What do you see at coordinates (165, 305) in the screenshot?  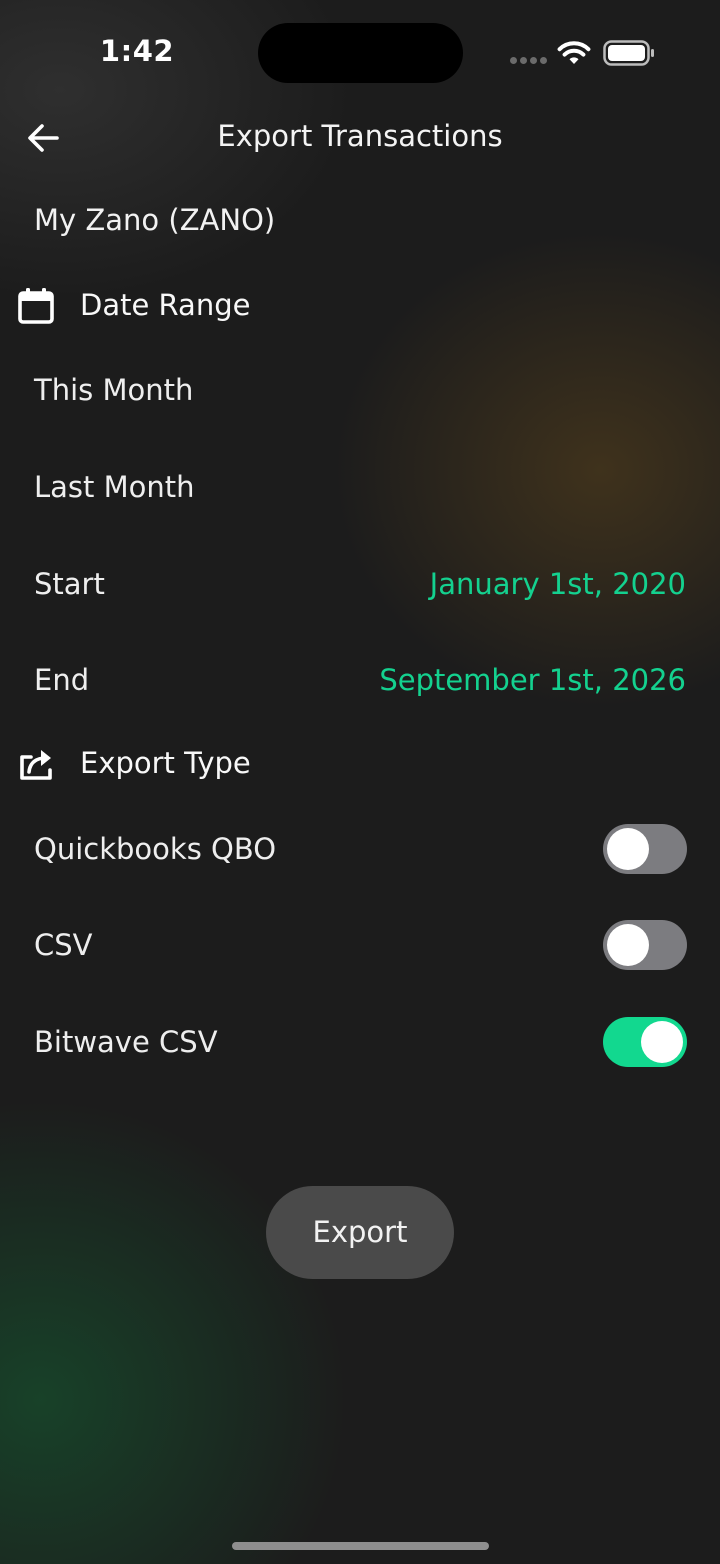 I see `date-range-title: Date Range` at bounding box center [165, 305].